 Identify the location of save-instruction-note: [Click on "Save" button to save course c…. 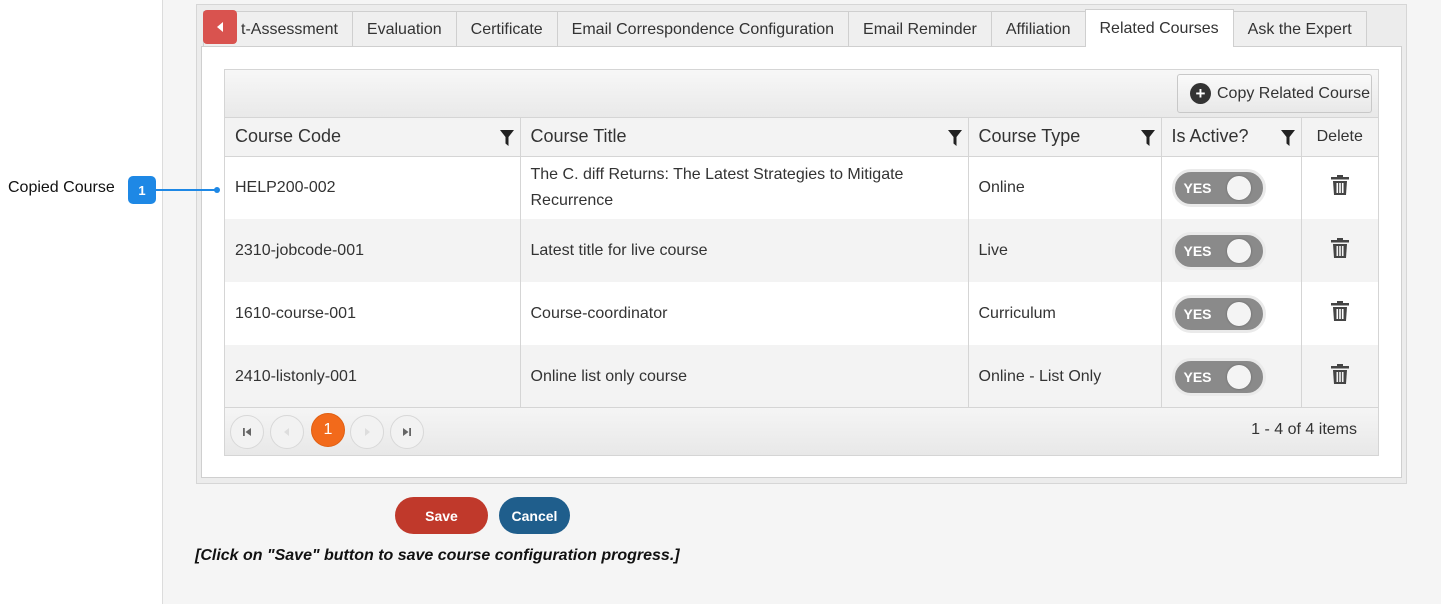
(437, 555).